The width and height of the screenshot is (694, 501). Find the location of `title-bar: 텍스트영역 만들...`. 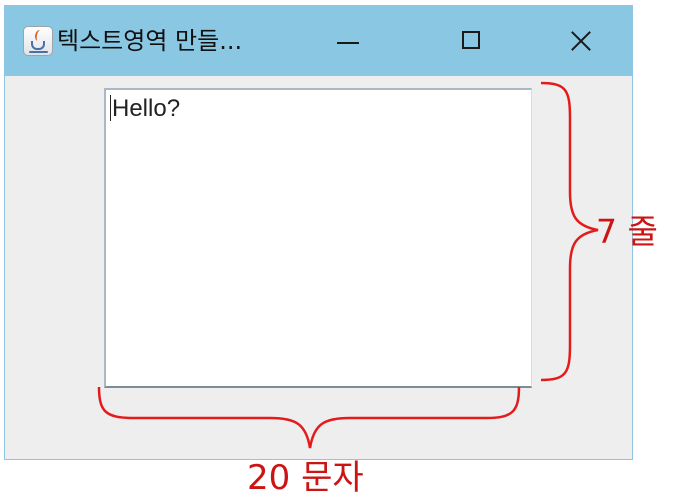

title-bar: 텍스트영역 만들... is located at coordinates (318, 41).